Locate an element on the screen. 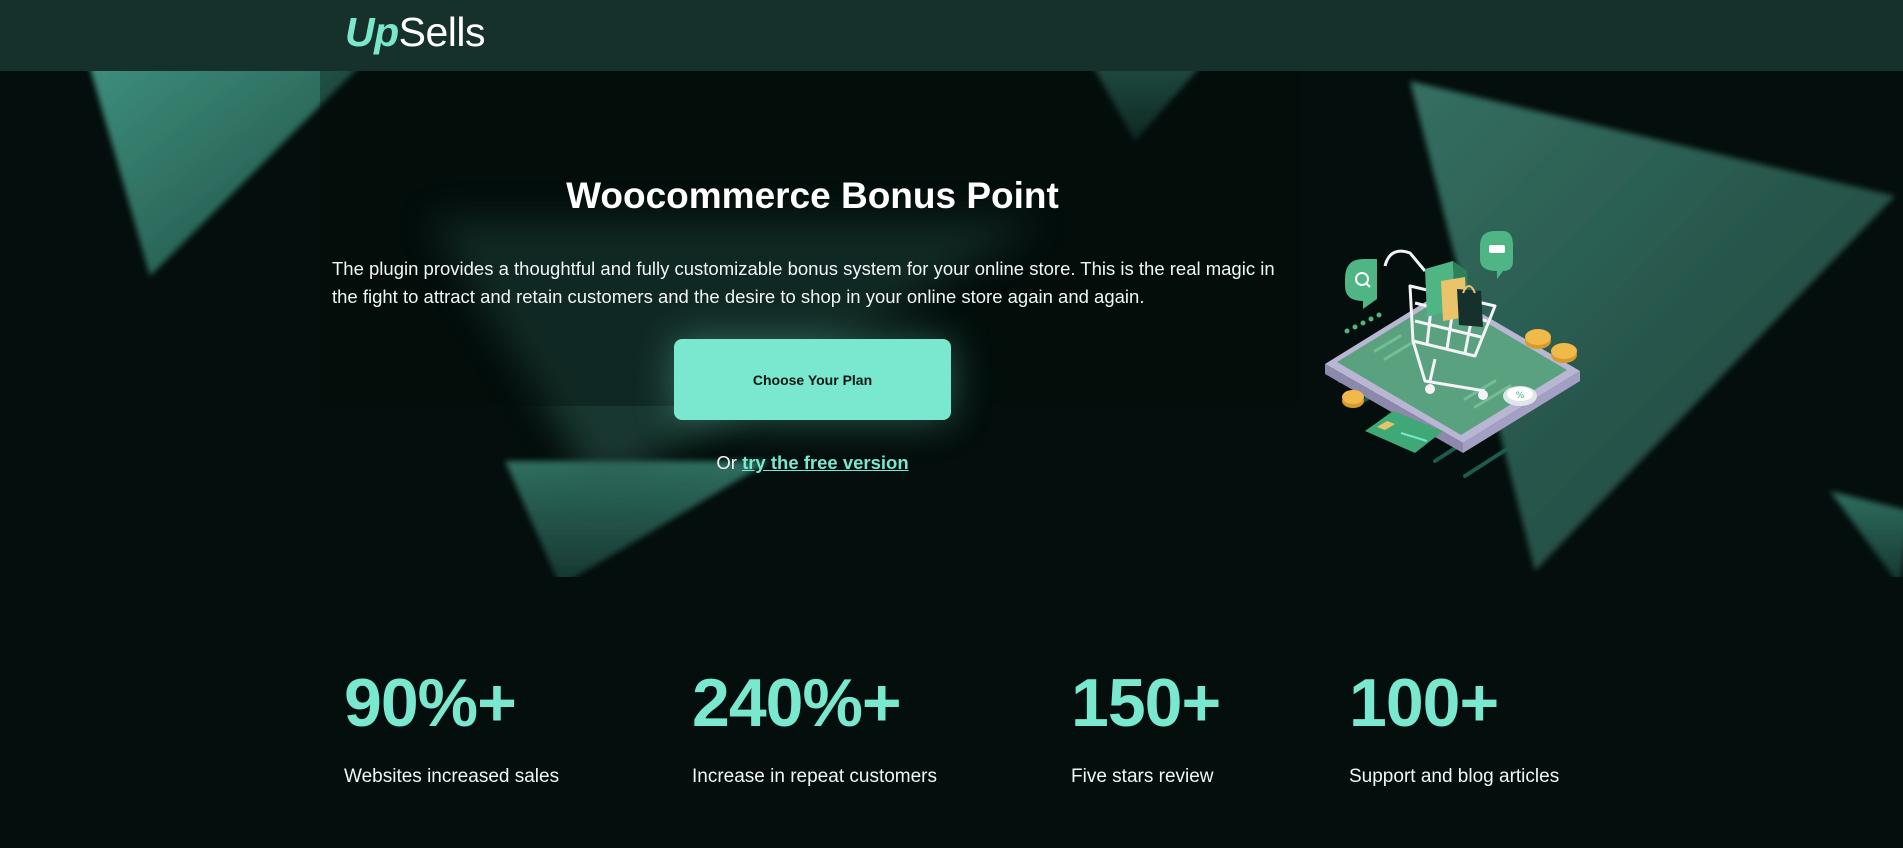 This screenshot has height=848, width=1903. stat-value: 240%+ is located at coordinates (797, 703).